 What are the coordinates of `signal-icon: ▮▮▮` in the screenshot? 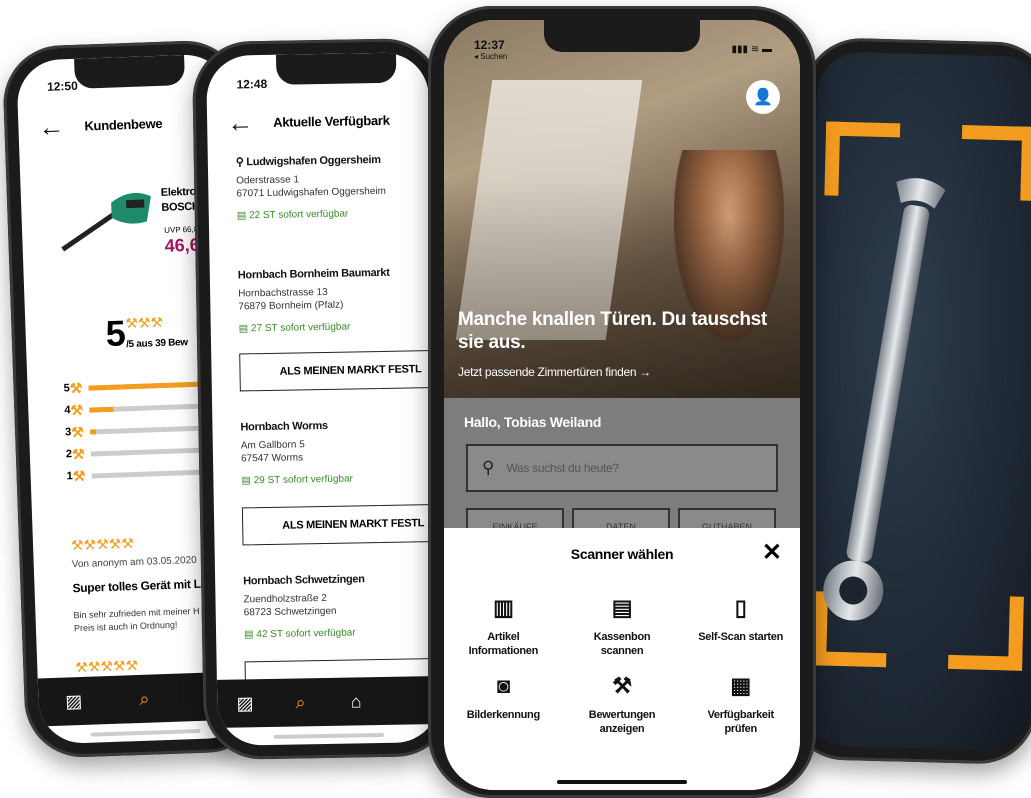 It's located at (740, 49).